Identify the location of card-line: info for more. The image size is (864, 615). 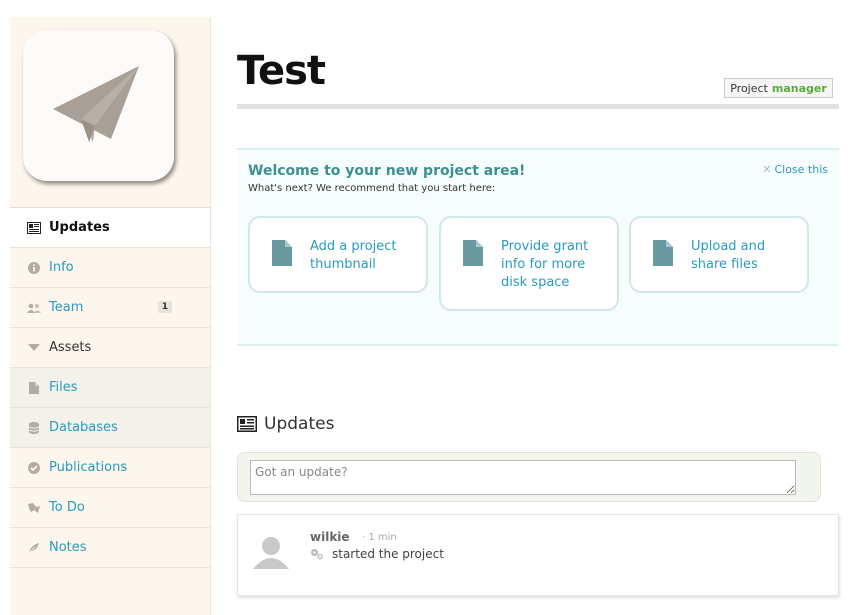
(543, 264).